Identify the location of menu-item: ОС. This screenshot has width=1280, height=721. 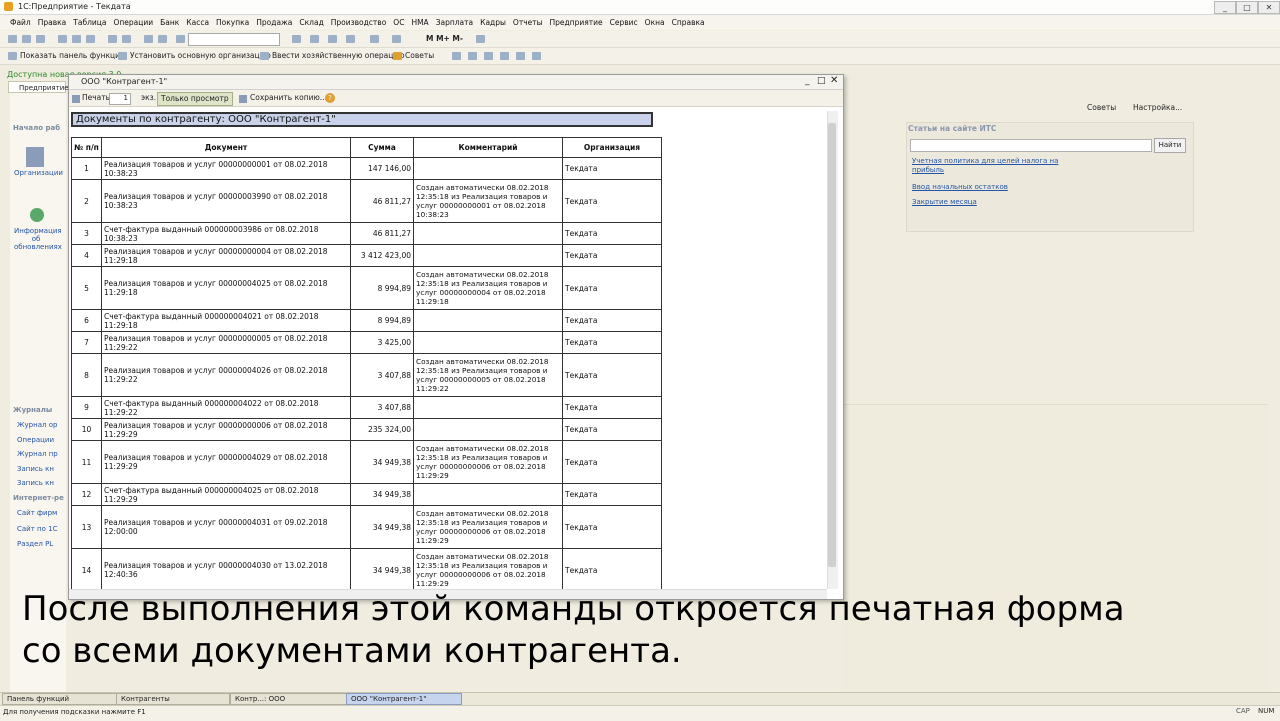
(398, 22).